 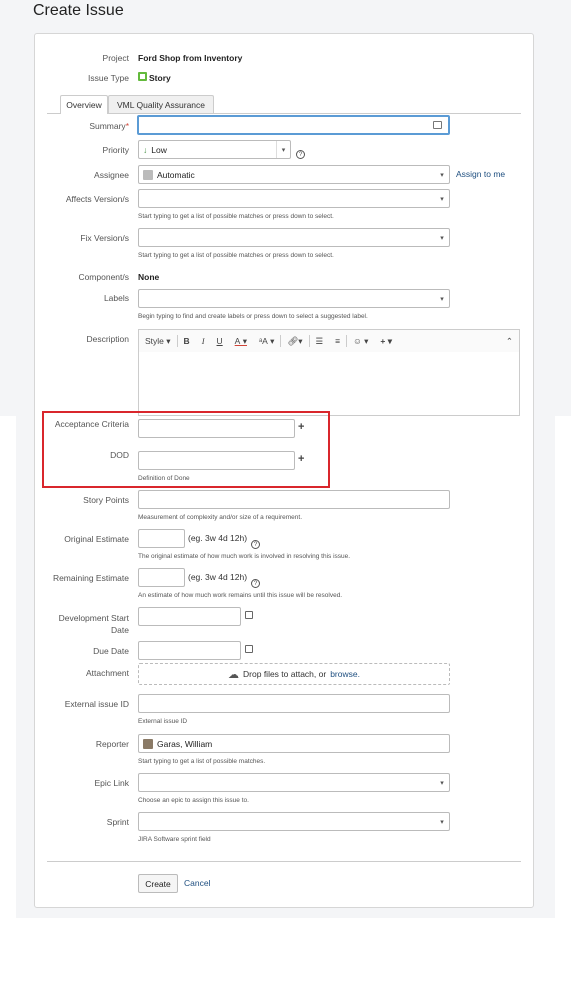 I want to click on reporter-label: Reporter, so click(x=112, y=744).